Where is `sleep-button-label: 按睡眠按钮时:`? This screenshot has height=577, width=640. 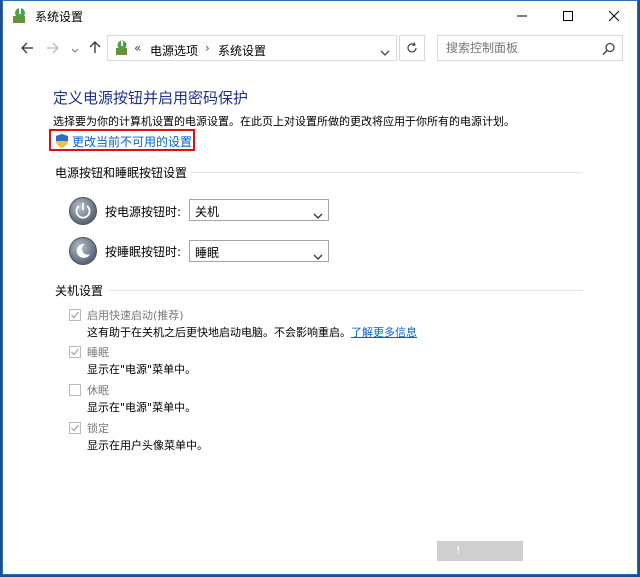 sleep-button-label: 按睡眠按钮时: is located at coordinates (143, 252).